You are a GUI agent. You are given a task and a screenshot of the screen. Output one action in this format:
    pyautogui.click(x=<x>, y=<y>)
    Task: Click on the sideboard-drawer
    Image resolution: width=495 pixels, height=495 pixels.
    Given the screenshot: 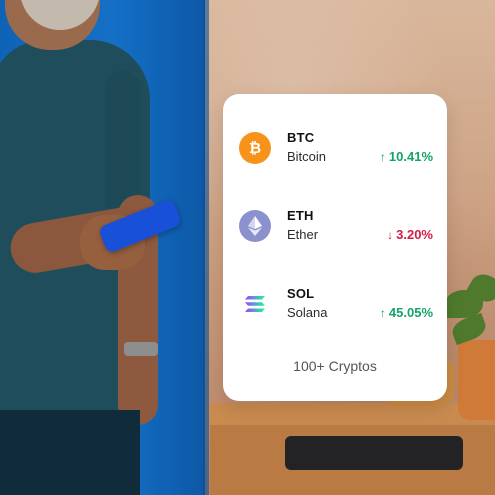 What is the action you would take?
    pyautogui.click(x=374, y=453)
    